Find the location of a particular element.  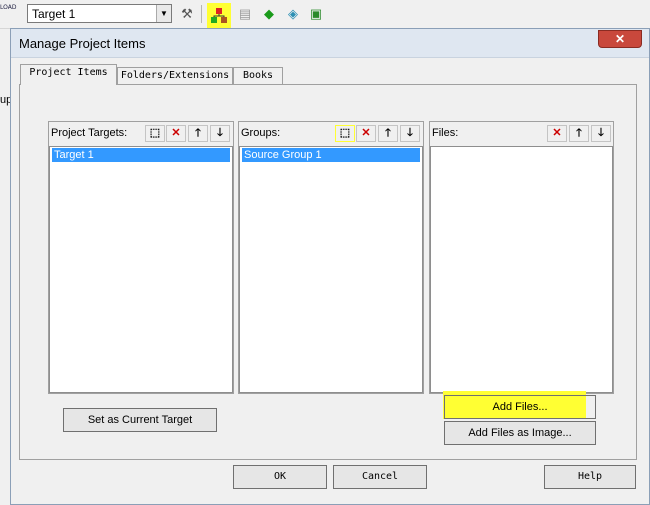

close-button: ✕ is located at coordinates (620, 39).